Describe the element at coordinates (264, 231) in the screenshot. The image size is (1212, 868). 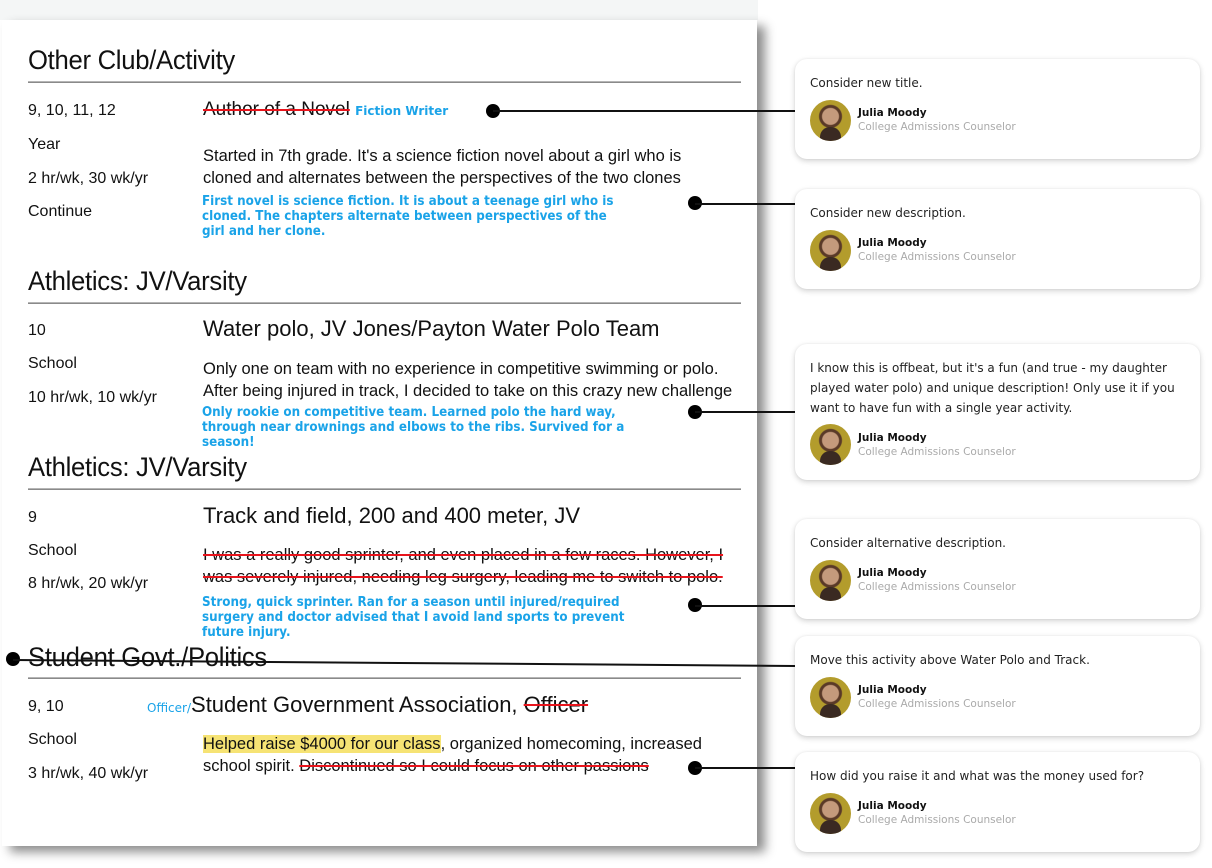
I see `suggestion-line: girl and her clone.` at that location.